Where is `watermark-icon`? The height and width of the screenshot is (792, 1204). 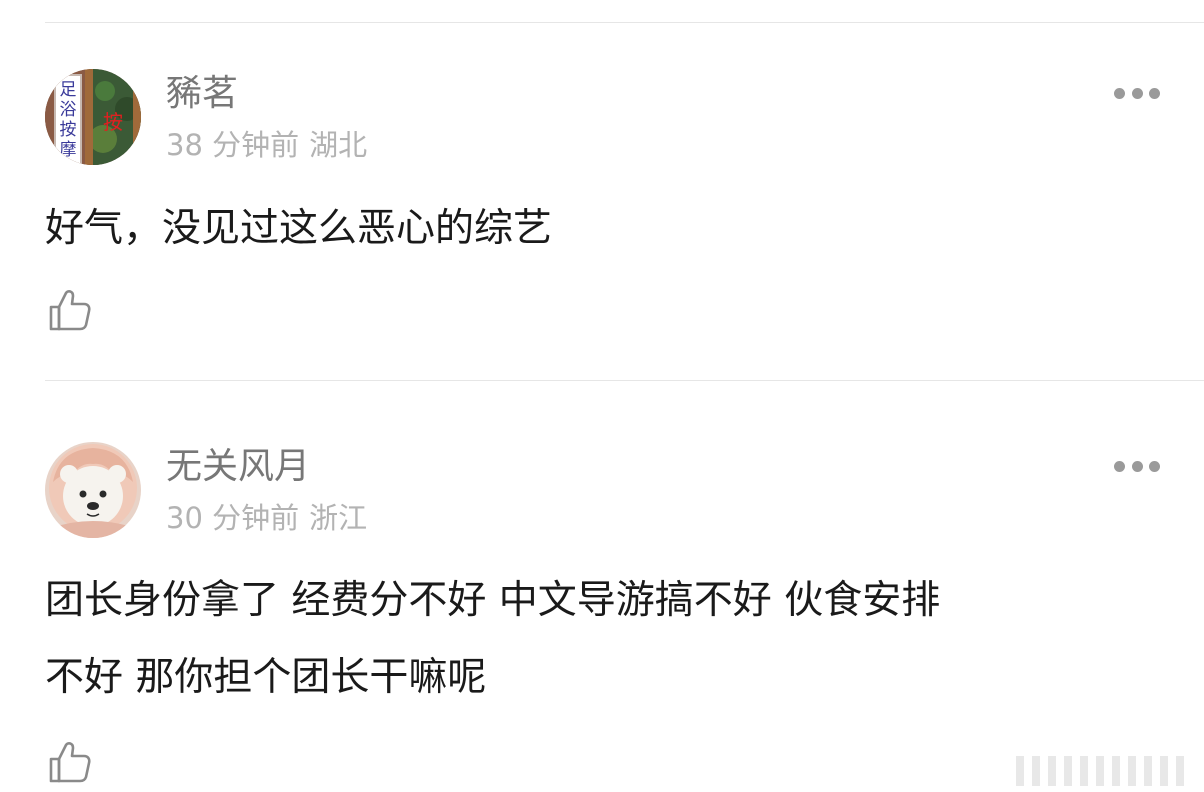
watermark-icon is located at coordinates (1100, 771).